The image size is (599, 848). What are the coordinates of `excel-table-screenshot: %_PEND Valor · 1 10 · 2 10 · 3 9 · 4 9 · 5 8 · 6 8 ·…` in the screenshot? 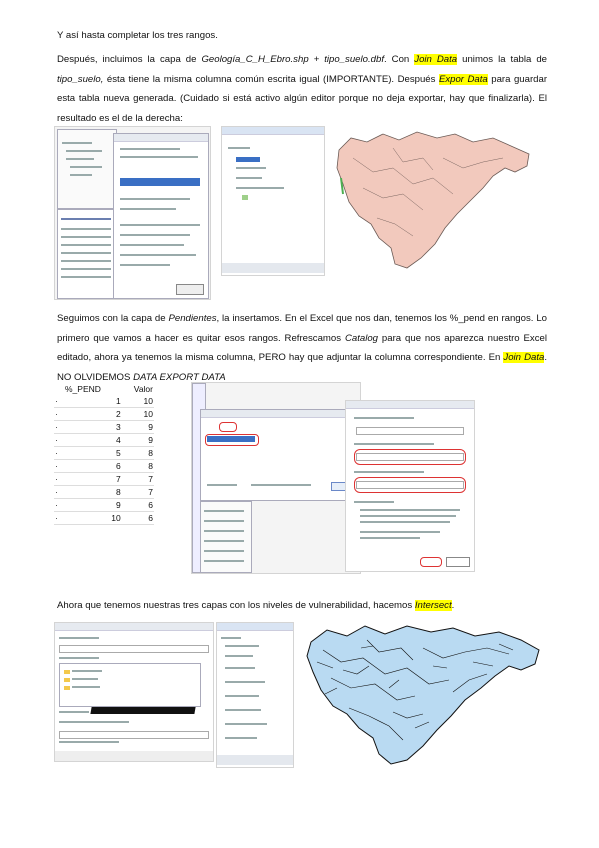 It's located at (104, 454).